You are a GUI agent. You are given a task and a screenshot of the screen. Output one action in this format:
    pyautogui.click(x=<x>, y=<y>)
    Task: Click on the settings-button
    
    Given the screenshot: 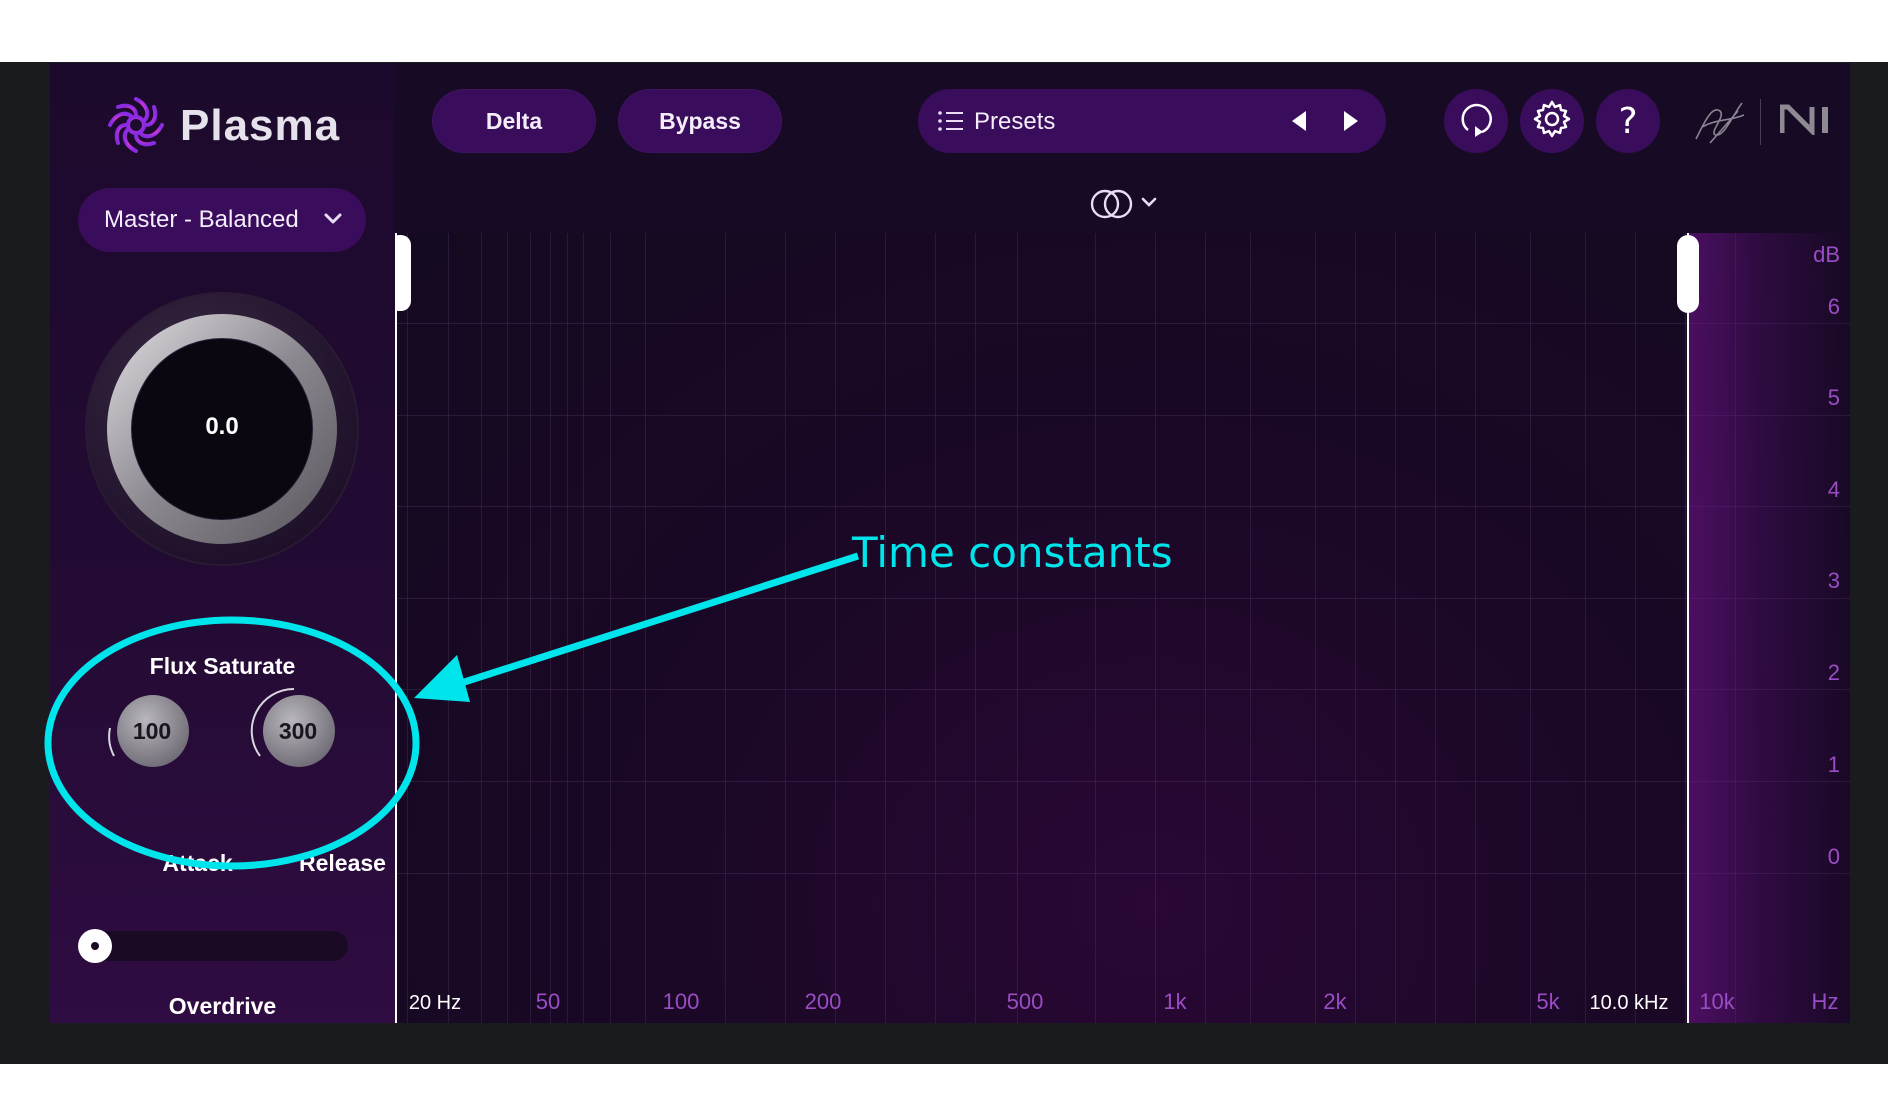 What is the action you would take?
    pyautogui.click(x=1552, y=121)
    